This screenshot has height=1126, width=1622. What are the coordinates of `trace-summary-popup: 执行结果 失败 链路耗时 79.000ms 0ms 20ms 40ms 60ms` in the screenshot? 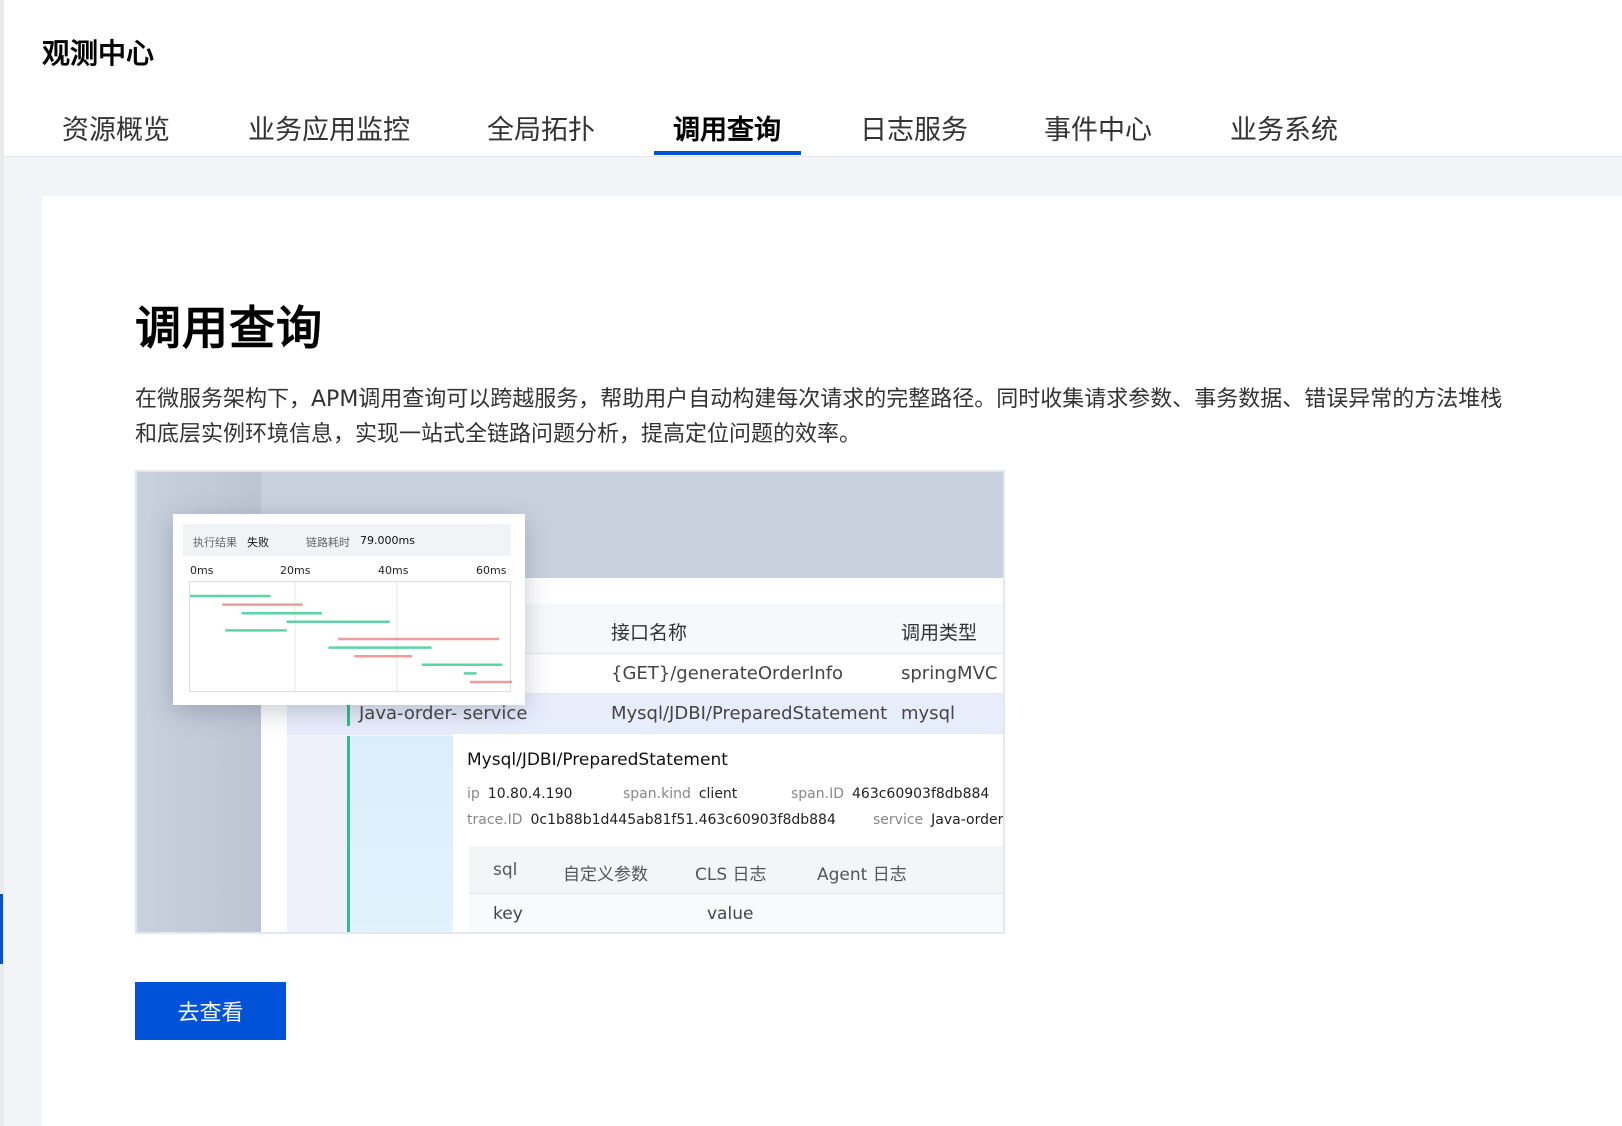 It's located at (349, 609).